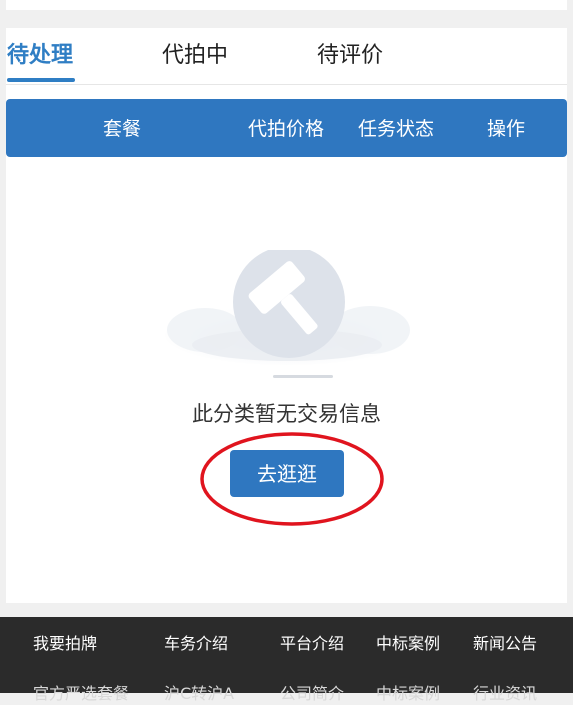  What do you see at coordinates (196, 644) in the screenshot?
I see `footer-link-vehicle-services: 车务介绍` at bounding box center [196, 644].